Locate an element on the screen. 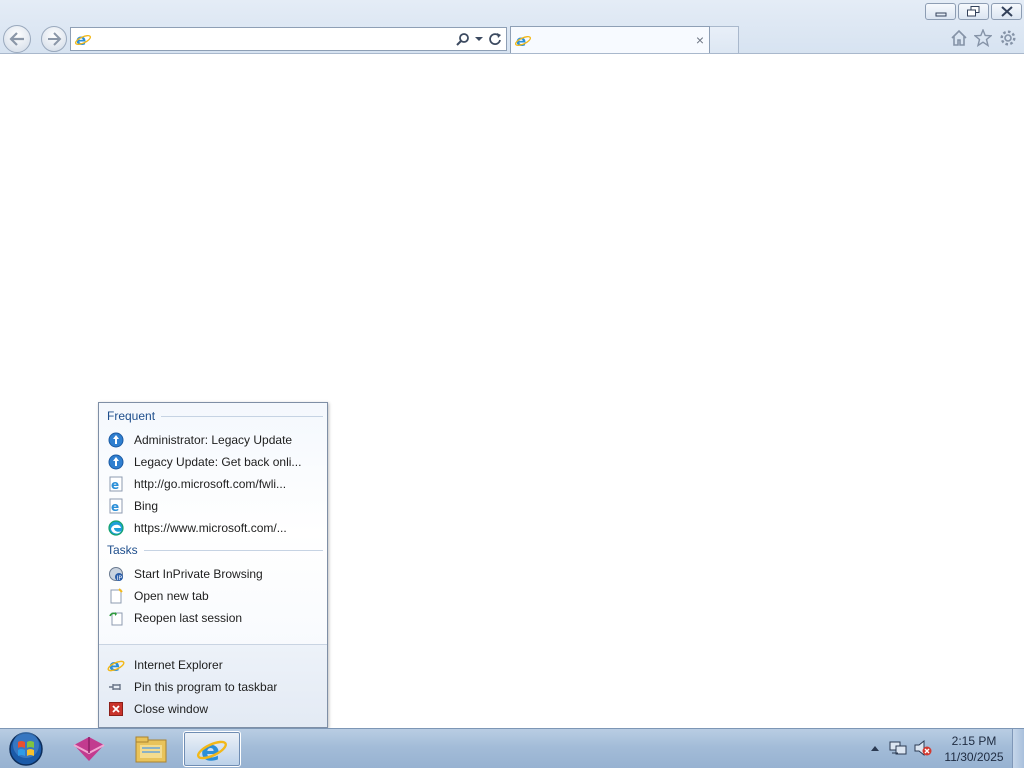  jumplist-pin-to-taskbar: Pin this program to taskbar is located at coordinates (214, 687).